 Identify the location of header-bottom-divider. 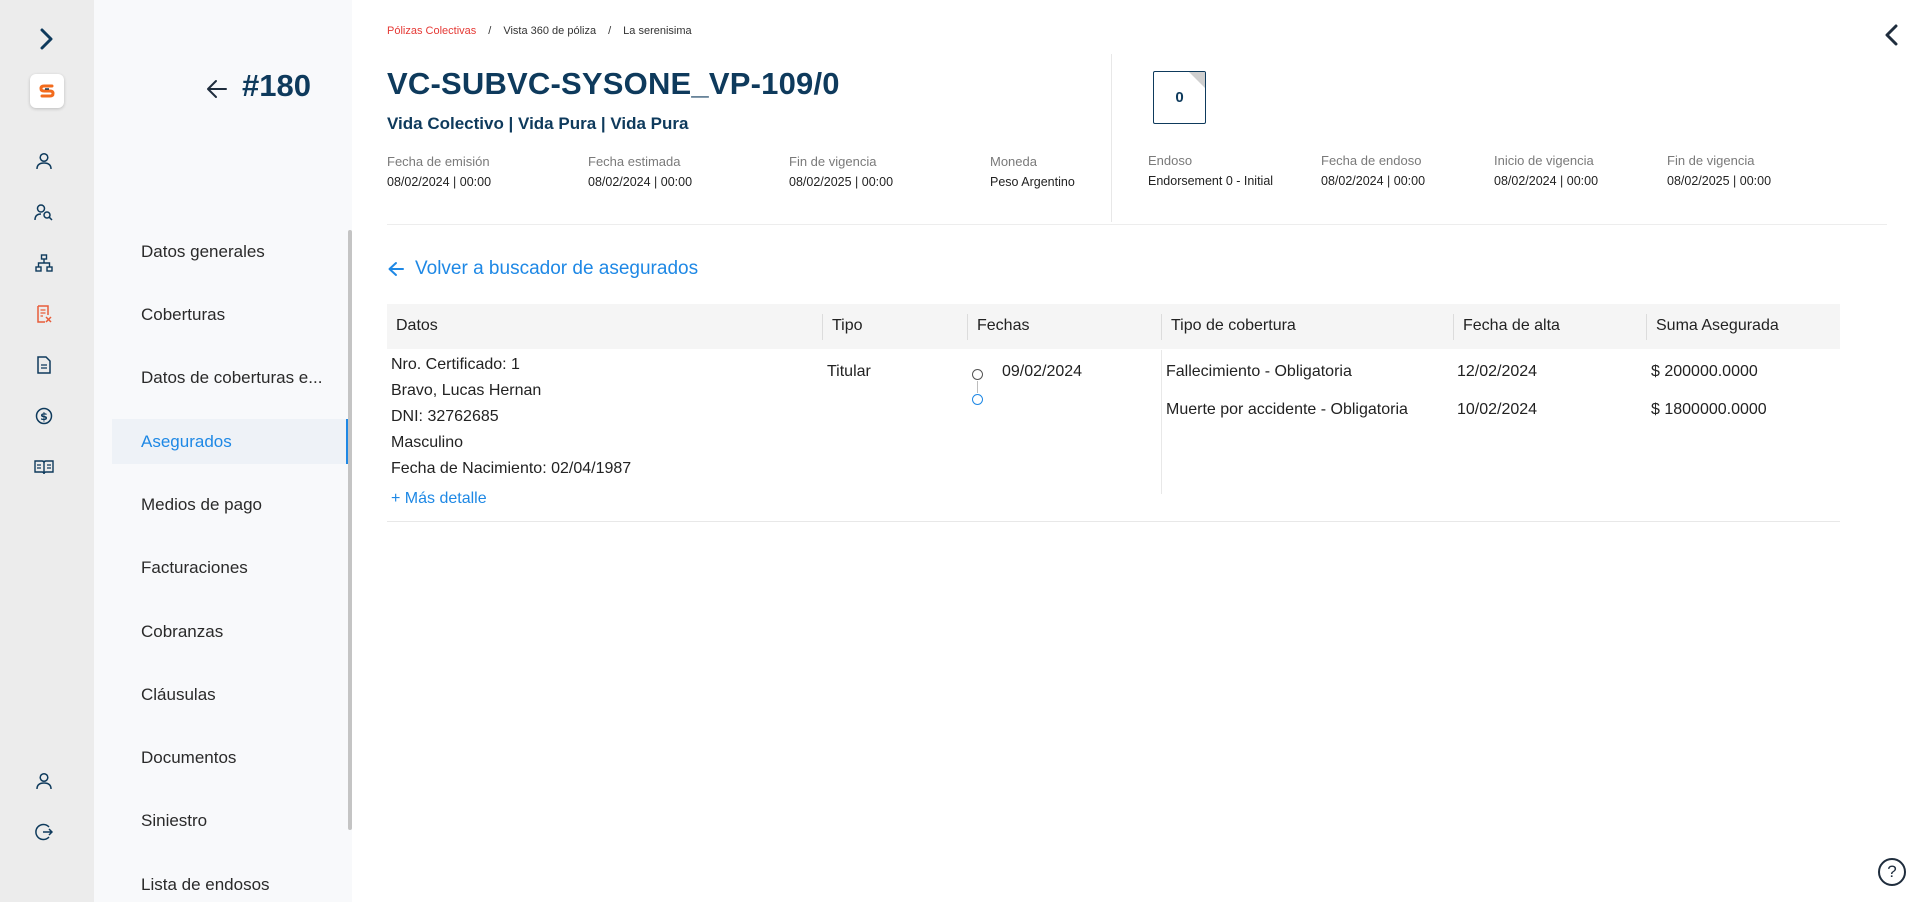
(1137, 224).